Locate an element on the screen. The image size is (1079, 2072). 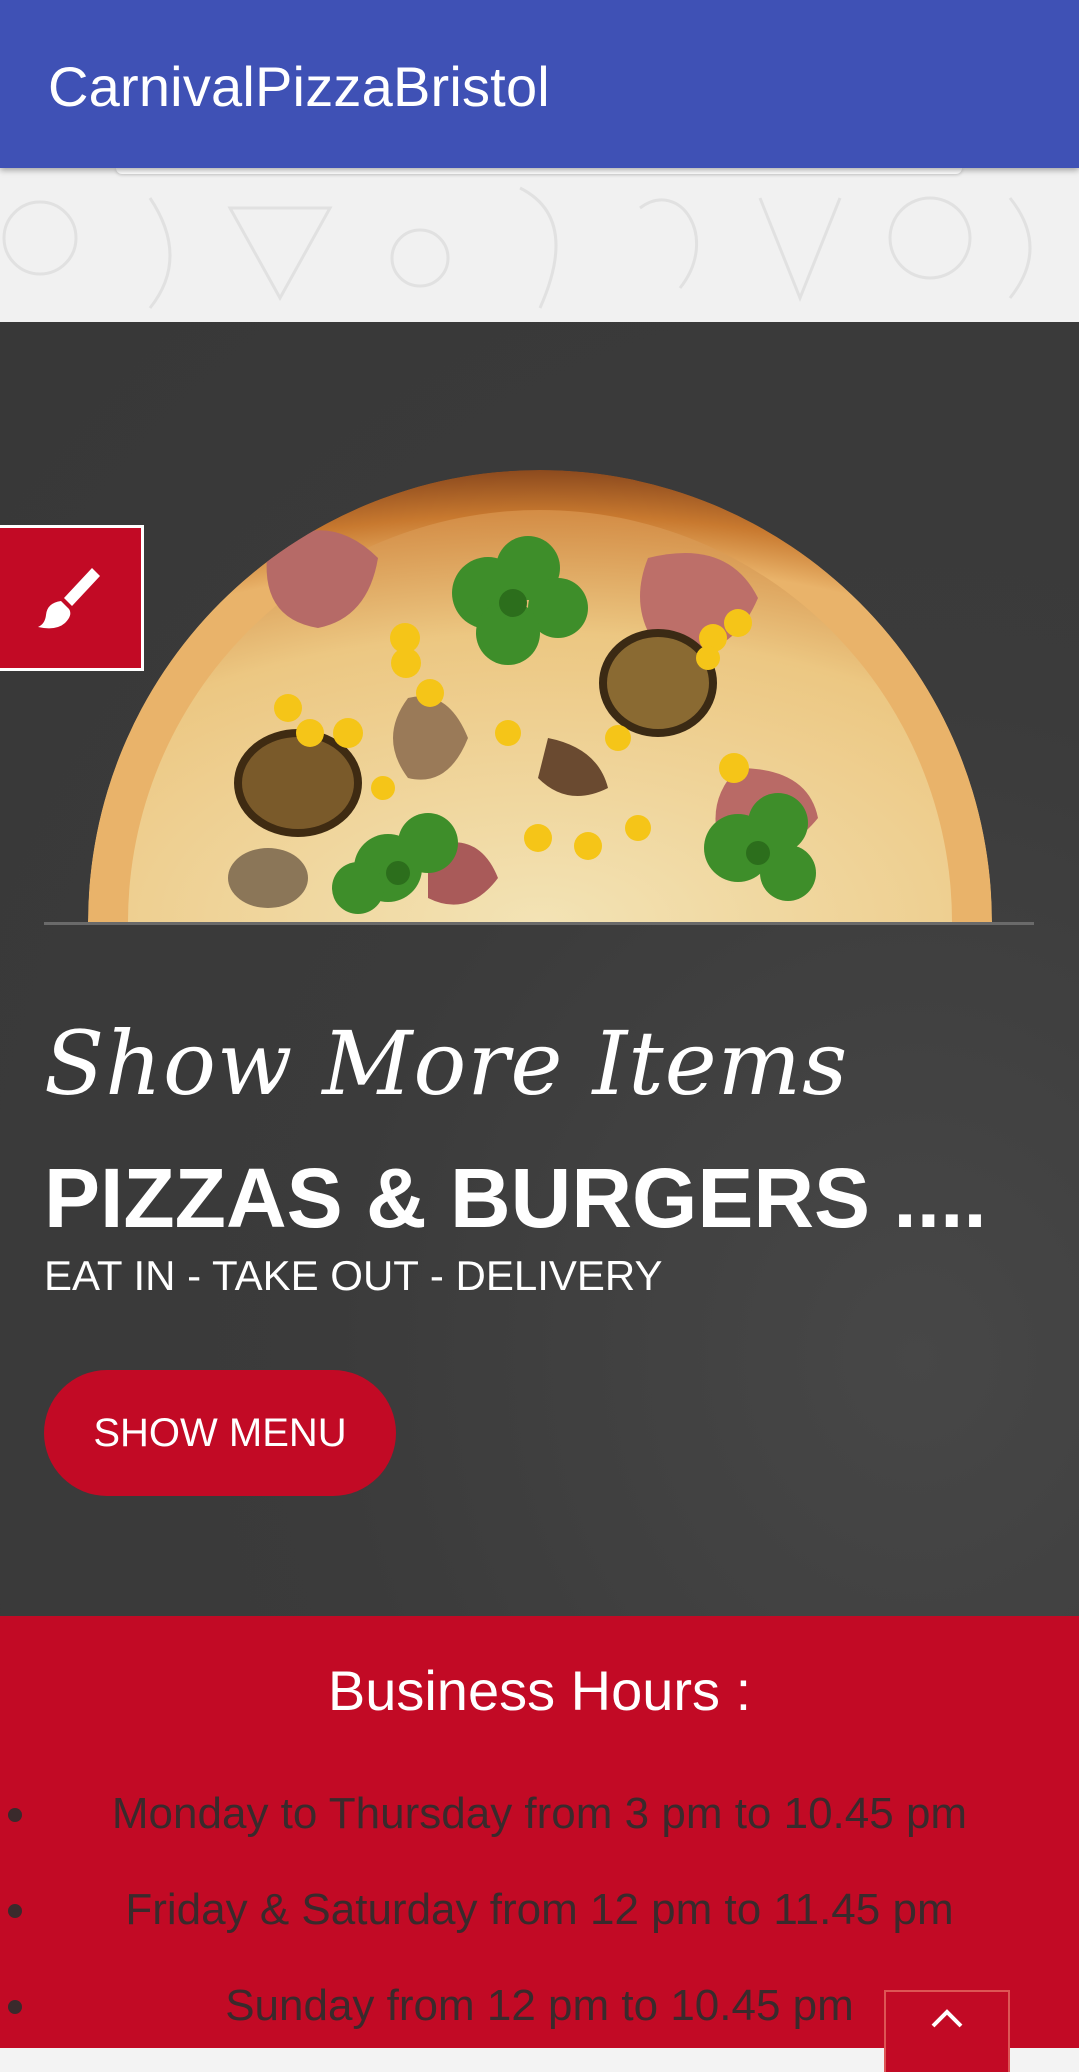
hero-subheading: EAT IN - TAKE OUT - DELIVERY is located at coordinates (353, 1275).